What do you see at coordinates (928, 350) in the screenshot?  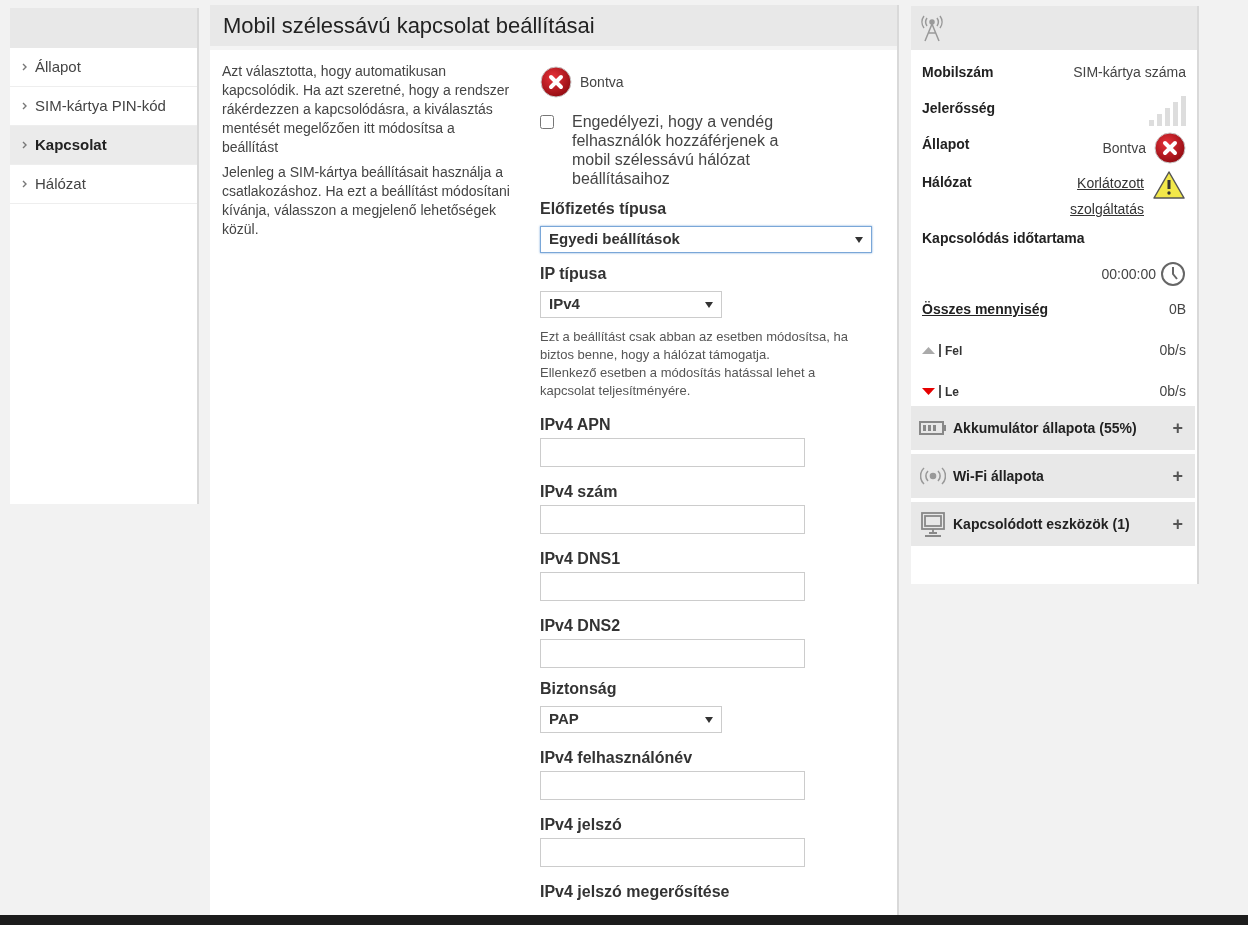 I see `up-arrow-icon` at bounding box center [928, 350].